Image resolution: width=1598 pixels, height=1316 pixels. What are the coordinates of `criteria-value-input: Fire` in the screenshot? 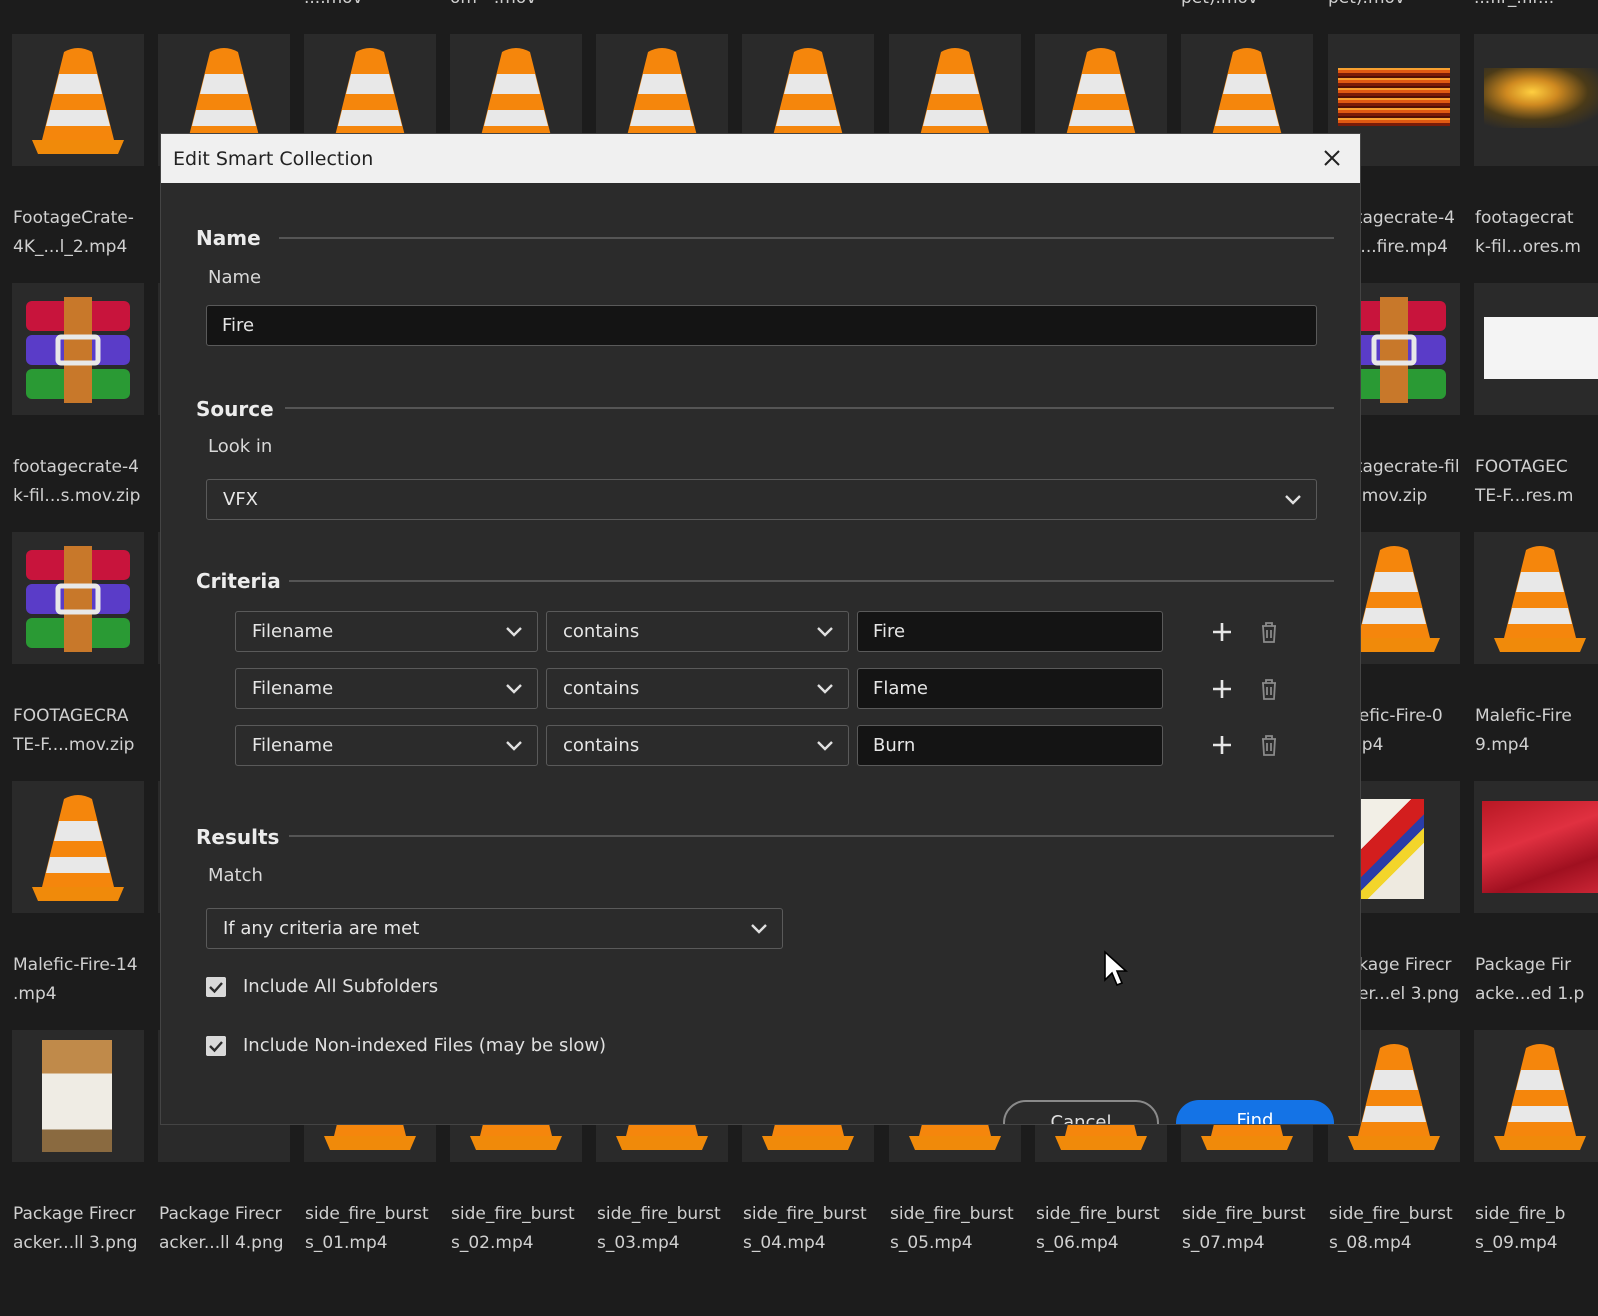 It's located at (1010, 631).